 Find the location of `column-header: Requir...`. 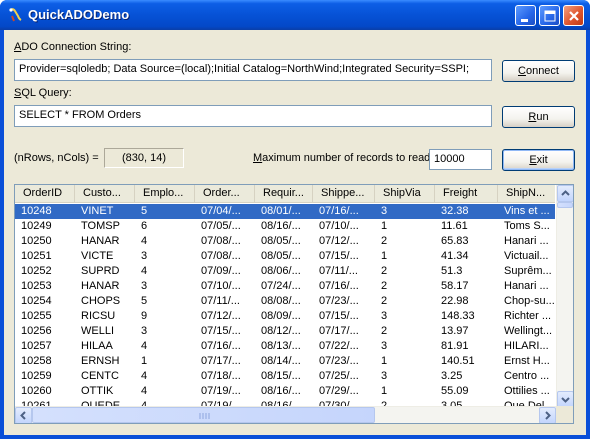

column-header: Requir... is located at coordinates (284, 194).